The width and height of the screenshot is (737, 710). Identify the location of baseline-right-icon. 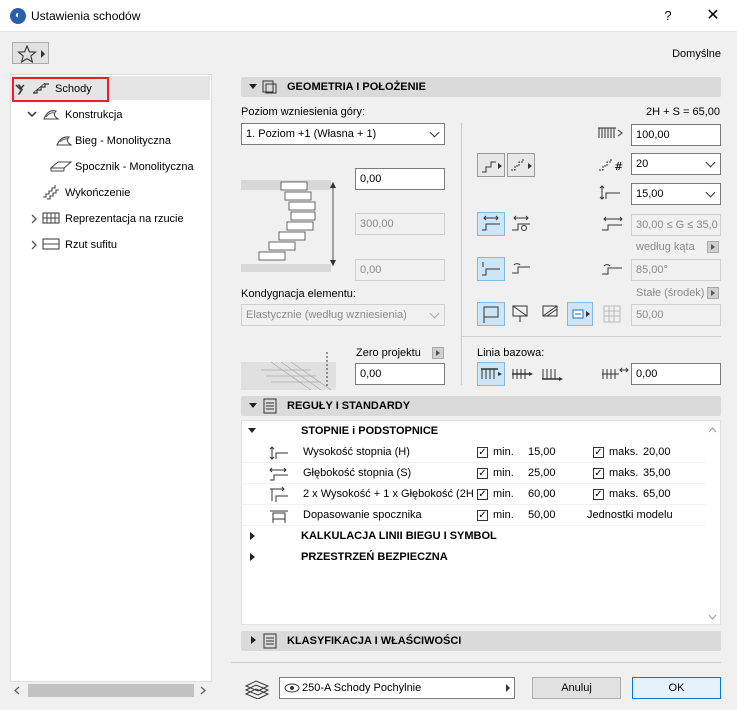
(552, 374).